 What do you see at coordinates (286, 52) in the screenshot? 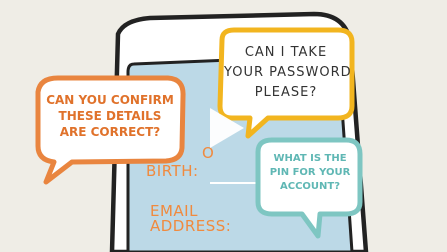
I see `bubble-top-line-1: CAN I TAKE` at bounding box center [286, 52].